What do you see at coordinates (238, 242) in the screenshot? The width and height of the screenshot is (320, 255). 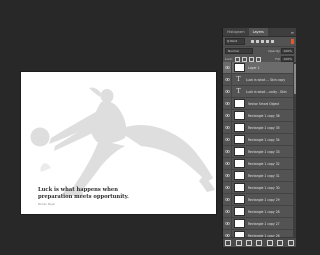 I see `layer-style-icon` at bounding box center [238, 242].